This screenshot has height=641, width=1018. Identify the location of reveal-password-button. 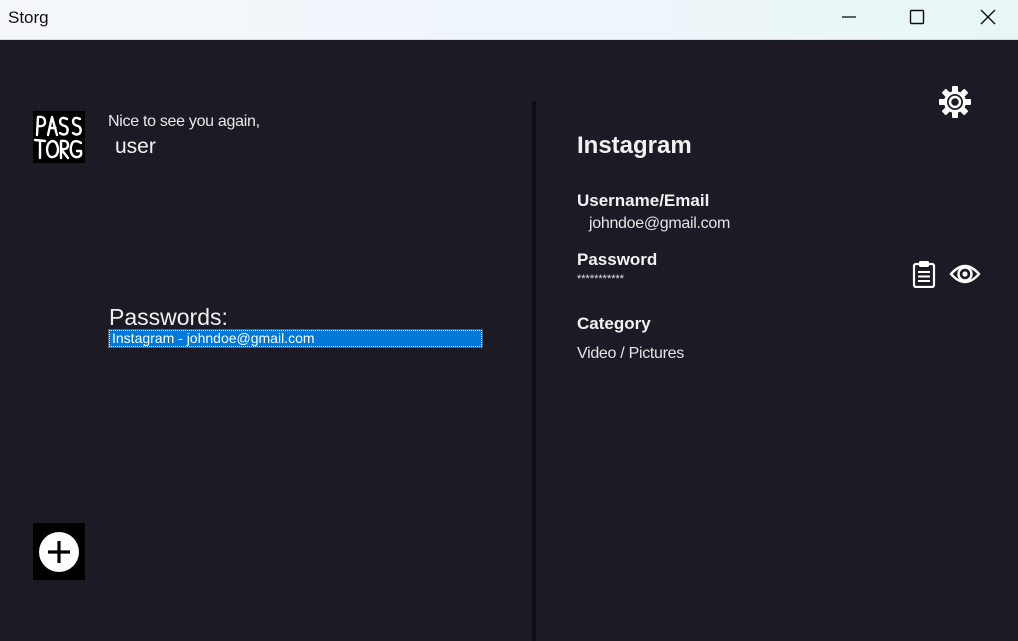
(965, 274).